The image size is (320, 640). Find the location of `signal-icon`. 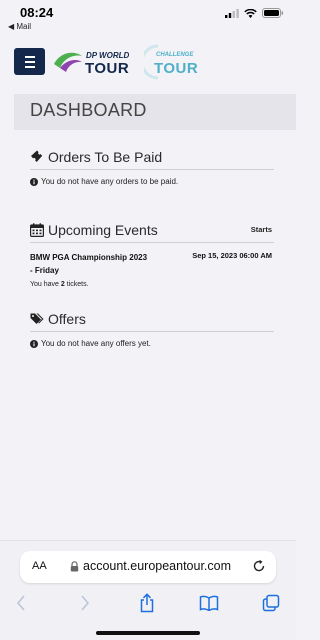

signal-icon is located at coordinates (232, 13).